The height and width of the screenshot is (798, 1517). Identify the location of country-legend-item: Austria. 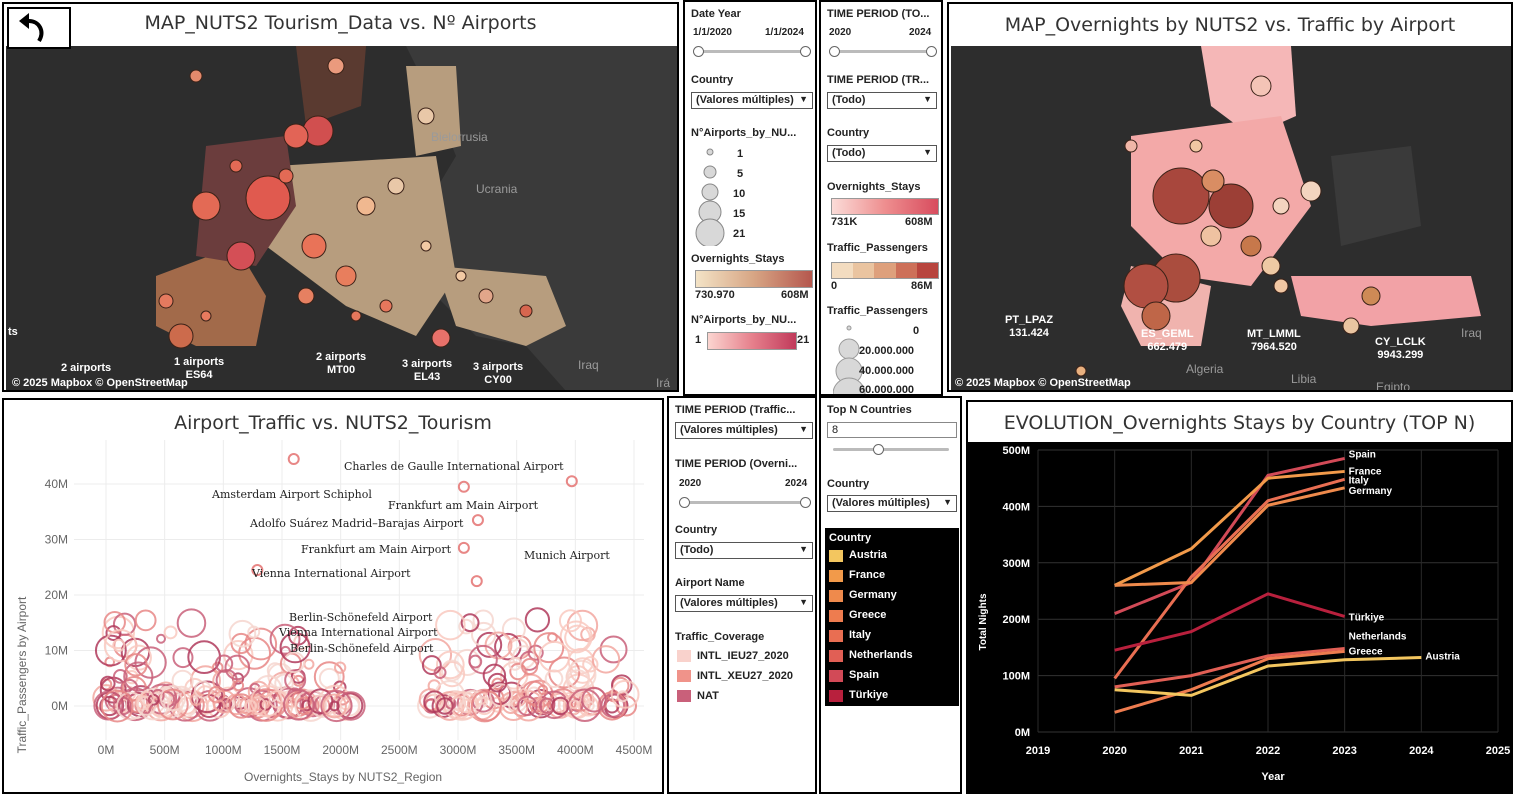
(868, 555).